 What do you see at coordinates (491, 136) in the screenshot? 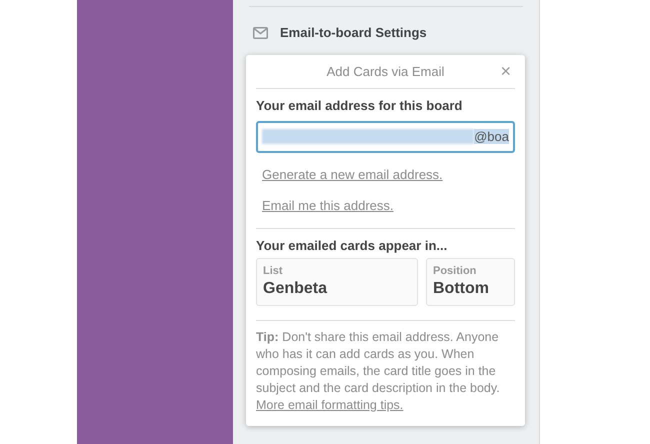
I see `email-address-value: @boa` at bounding box center [491, 136].